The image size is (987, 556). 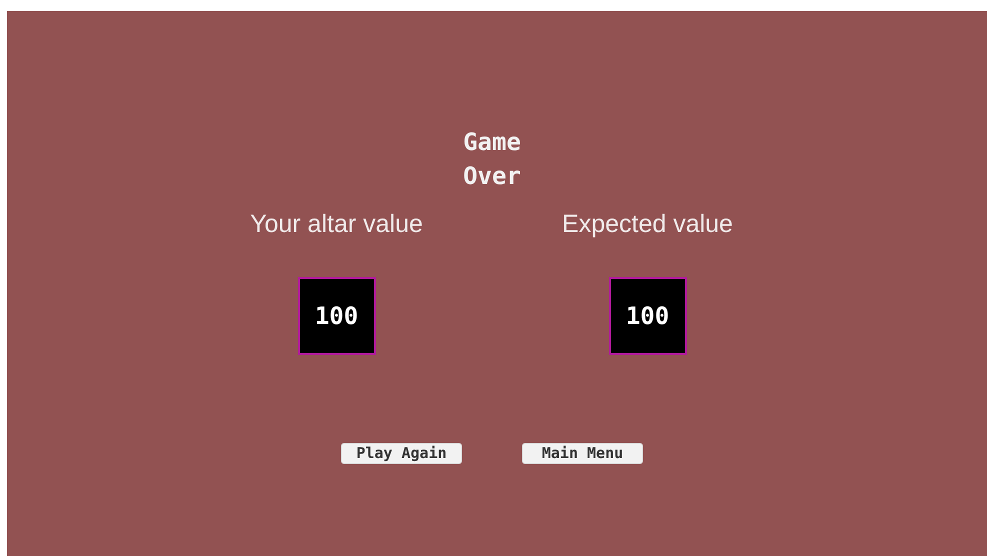 What do you see at coordinates (492, 159) in the screenshot?
I see `game-over-title: Game Over` at bounding box center [492, 159].